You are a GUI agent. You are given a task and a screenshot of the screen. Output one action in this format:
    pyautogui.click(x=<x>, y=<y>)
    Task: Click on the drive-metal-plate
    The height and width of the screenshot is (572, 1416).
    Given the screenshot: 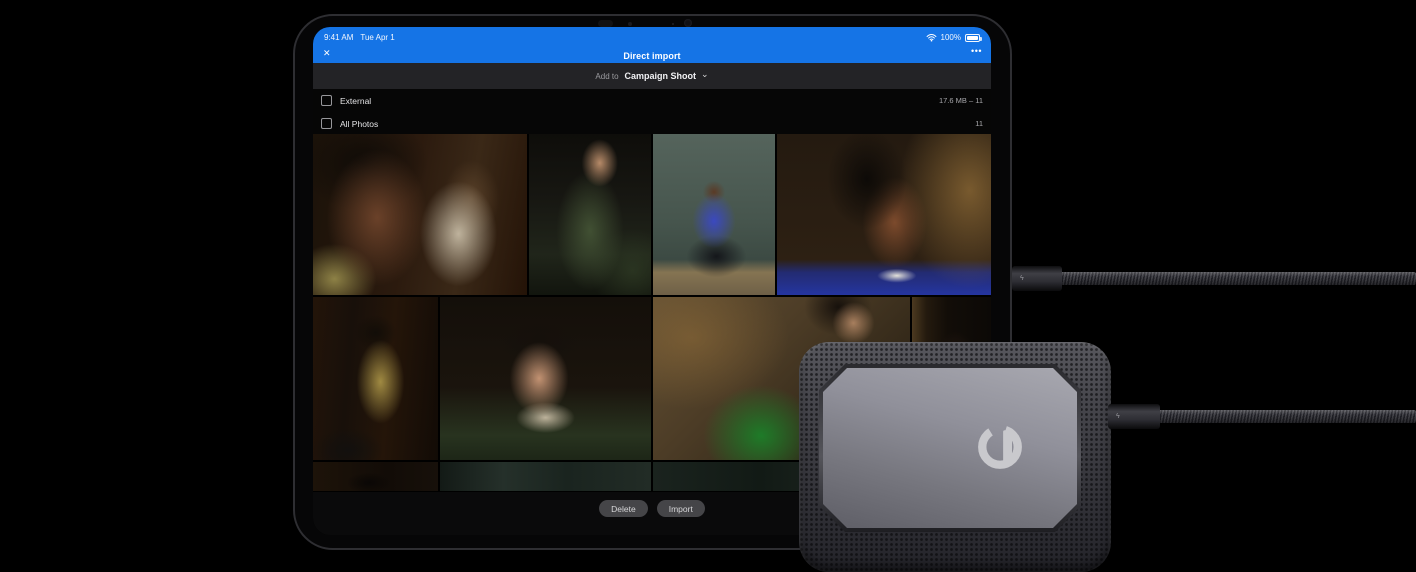 What is the action you would take?
    pyautogui.click(x=950, y=448)
    